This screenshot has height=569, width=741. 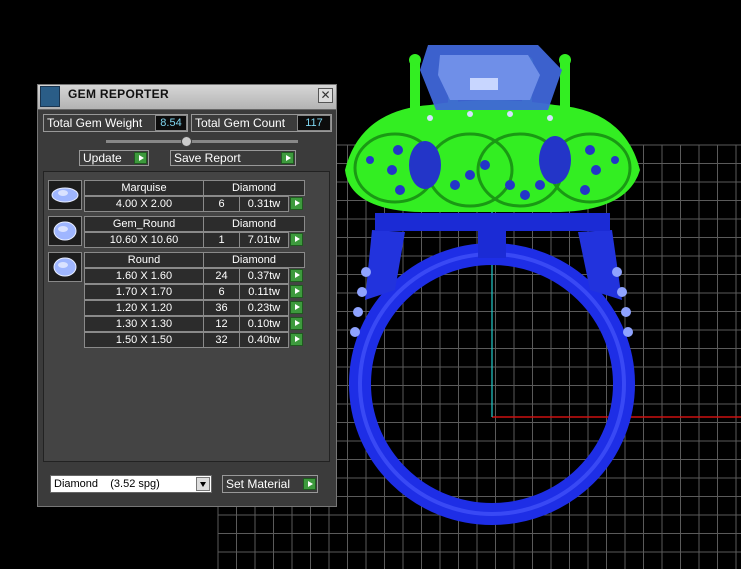 What do you see at coordinates (186, 141) in the screenshot?
I see `slider-knob` at bounding box center [186, 141].